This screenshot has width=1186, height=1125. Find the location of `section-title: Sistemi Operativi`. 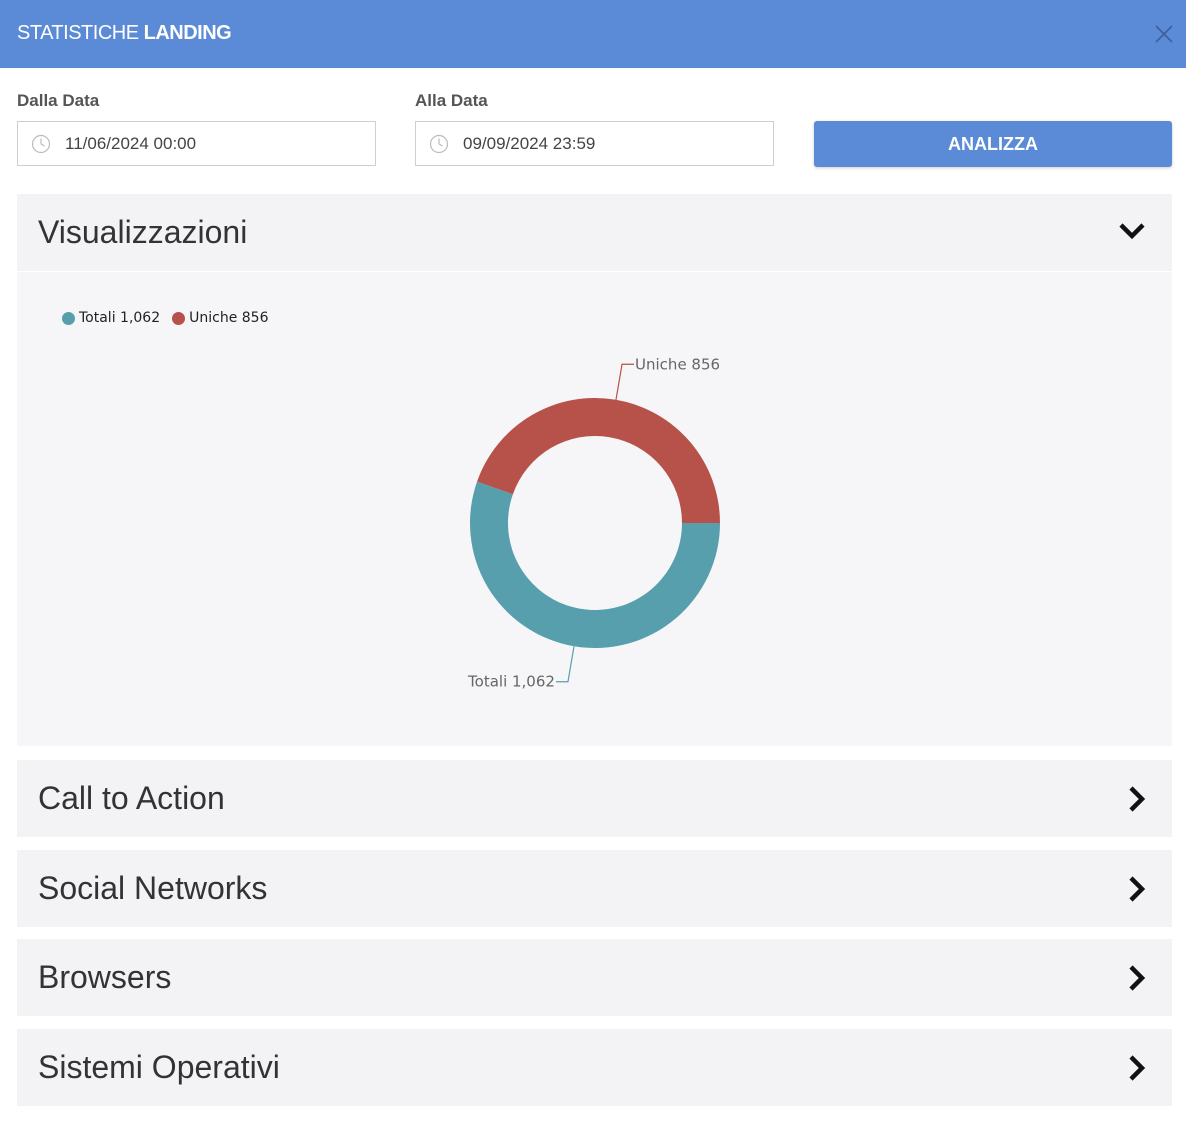

section-title: Sistemi Operativi is located at coordinates (159, 1067).